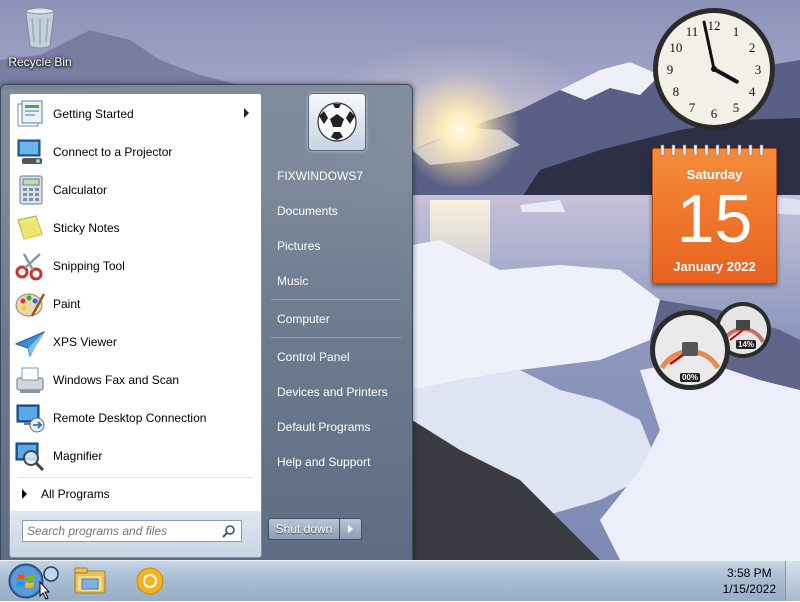 The width and height of the screenshot is (800, 602). What do you see at coordinates (67, 304) in the screenshot?
I see `start-item-label: Paint` at bounding box center [67, 304].